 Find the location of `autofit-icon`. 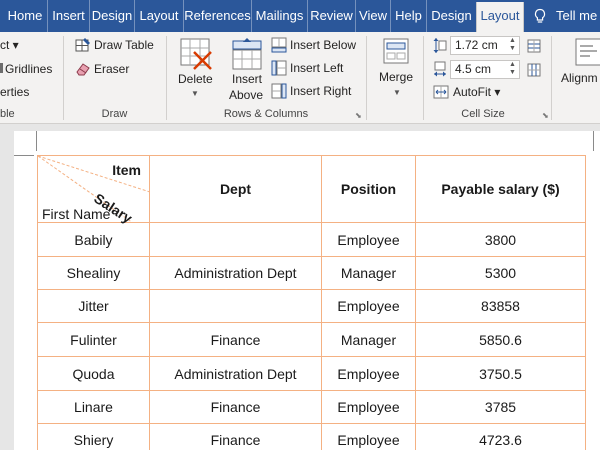

autofit-icon is located at coordinates (441, 92).